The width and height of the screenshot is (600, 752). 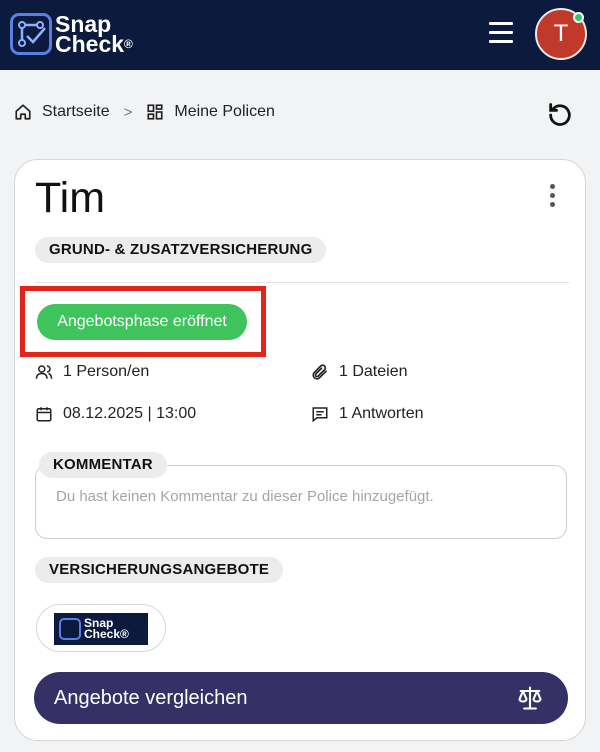 I want to click on logo-icon, so click(x=31, y=34).